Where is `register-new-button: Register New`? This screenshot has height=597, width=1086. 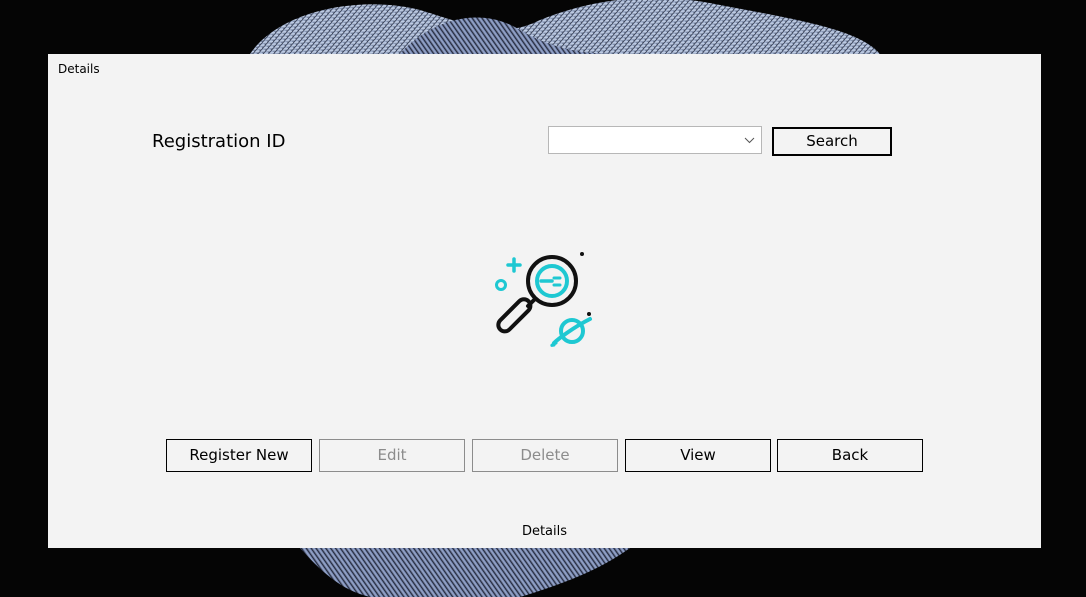 register-new-button: Register New is located at coordinates (239, 455).